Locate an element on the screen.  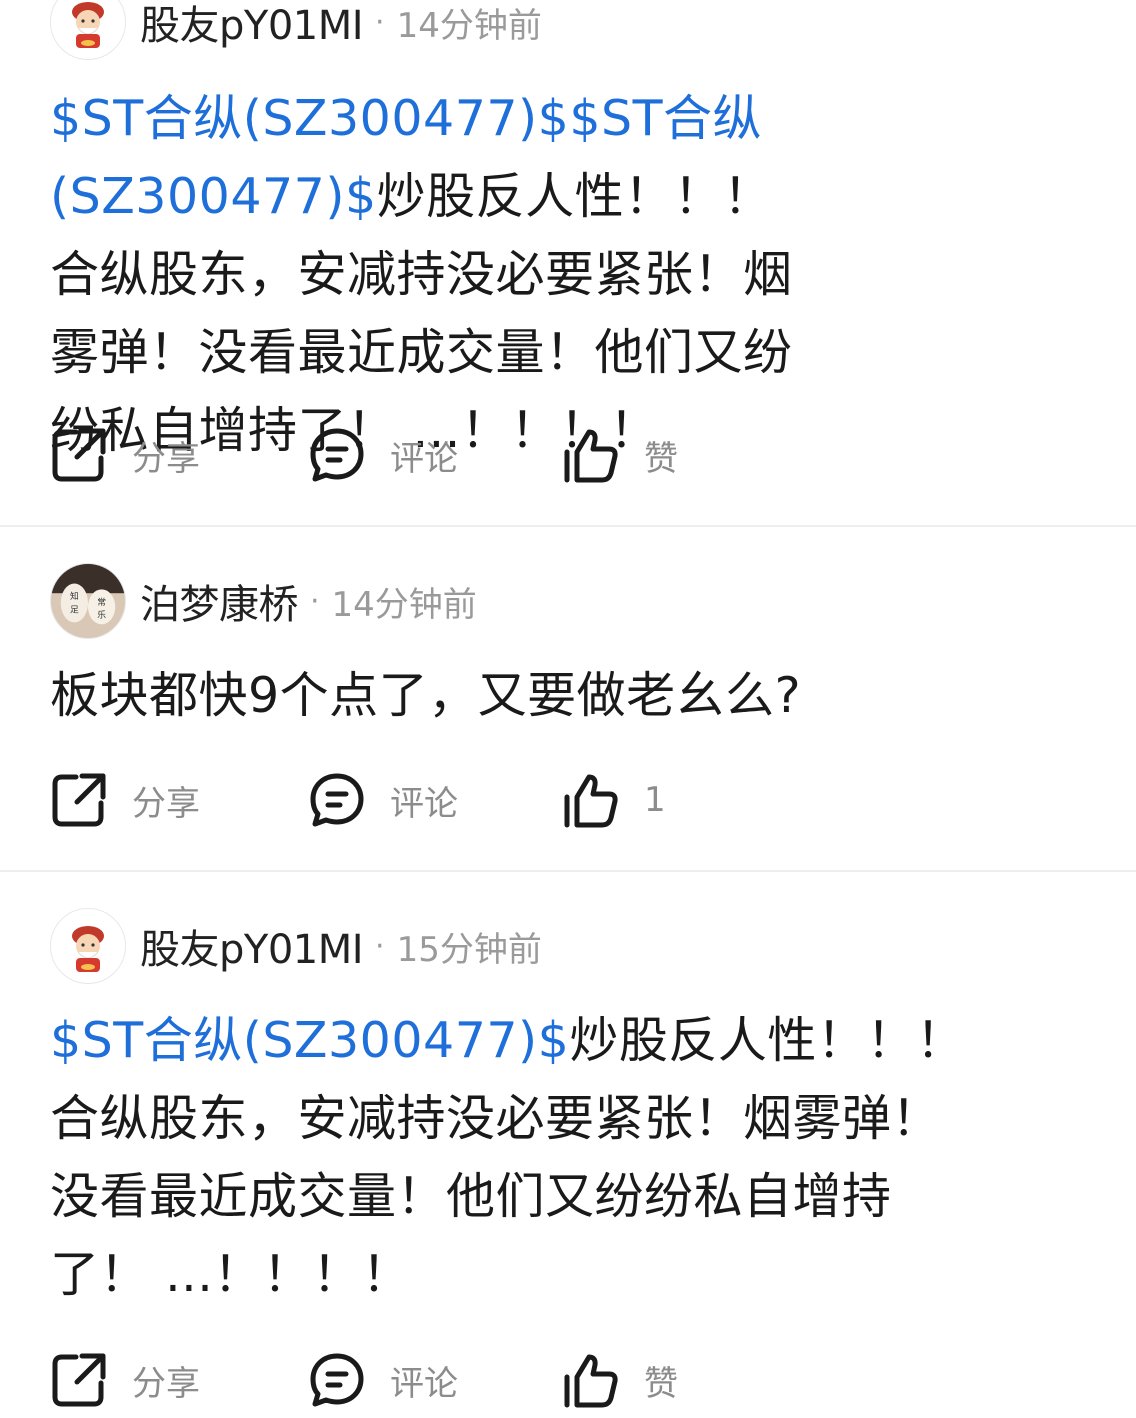
post-header: 股友pY01MI · 15分钟前 is located at coordinates (296, 946).